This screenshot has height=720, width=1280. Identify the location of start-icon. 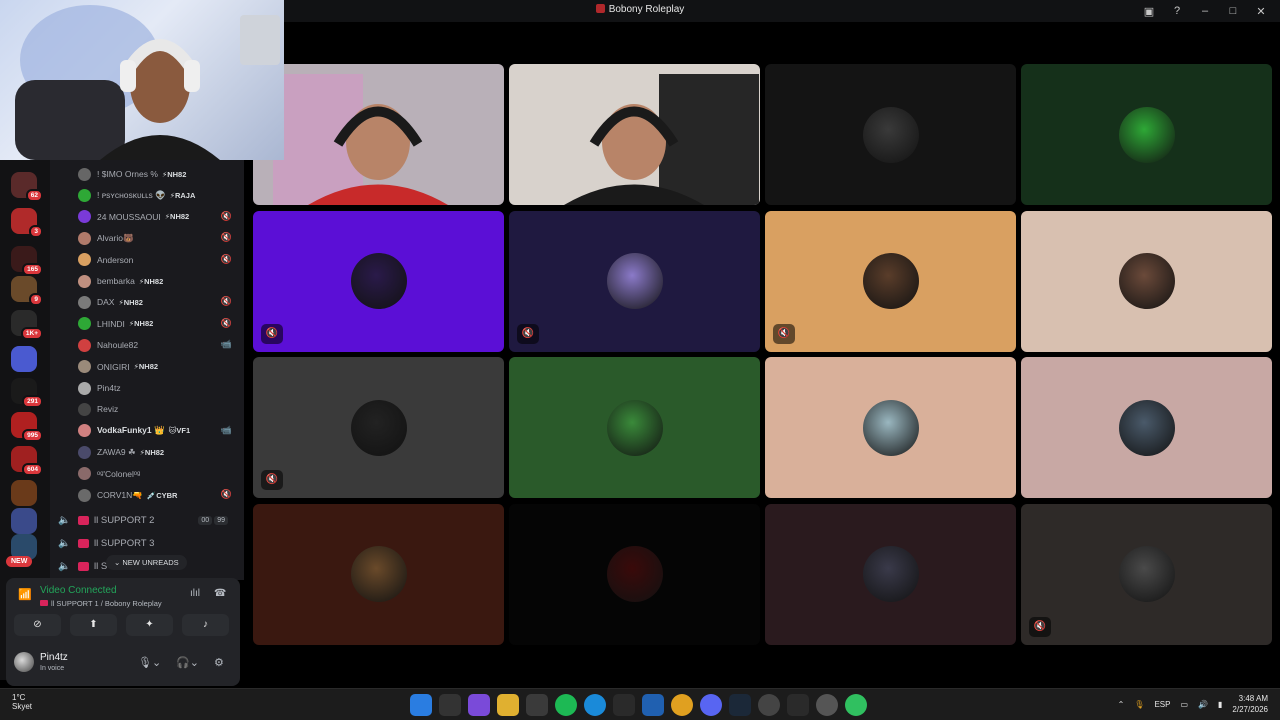
(421, 705).